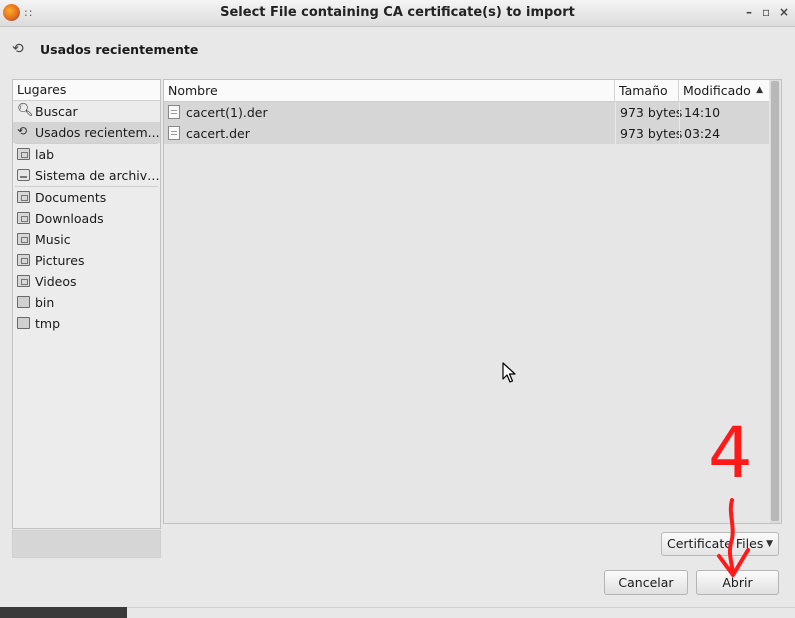  What do you see at coordinates (733, 537) in the screenshot?
I see `red-arrow-icon` at bounding box center [733, 537].